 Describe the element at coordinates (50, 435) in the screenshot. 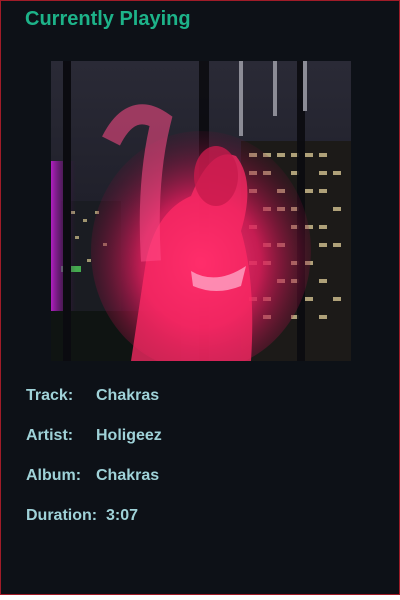

I see `artist-label: Artist:` at that location.